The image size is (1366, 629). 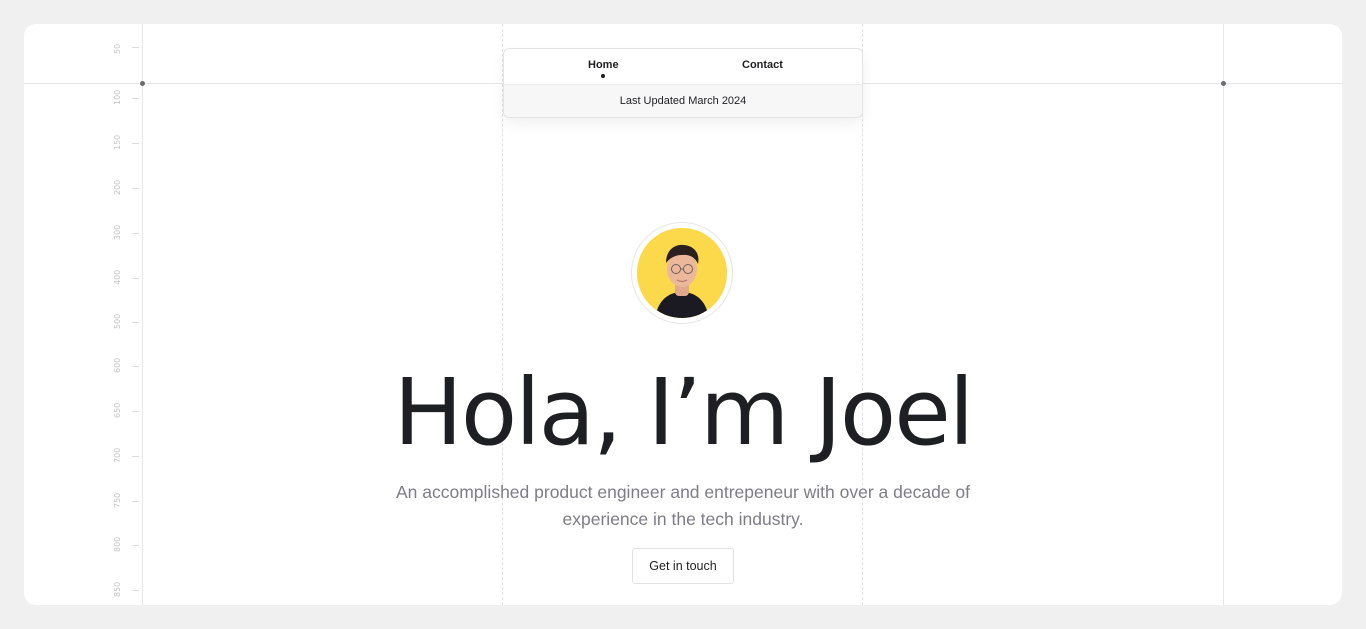 What do you see at coordinates (125, 48) in the screenshot?
I see `ruler-tick: 50` at bounding box center [125, 48].